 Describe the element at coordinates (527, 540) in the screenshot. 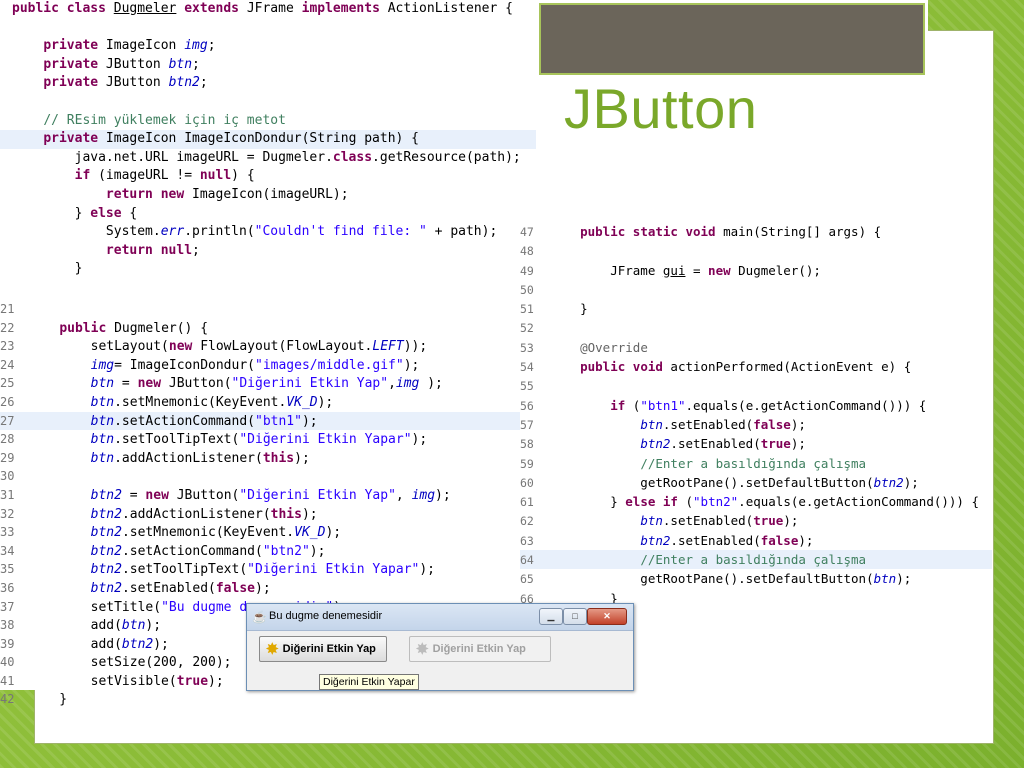

I see `line-number: 63` at that location.